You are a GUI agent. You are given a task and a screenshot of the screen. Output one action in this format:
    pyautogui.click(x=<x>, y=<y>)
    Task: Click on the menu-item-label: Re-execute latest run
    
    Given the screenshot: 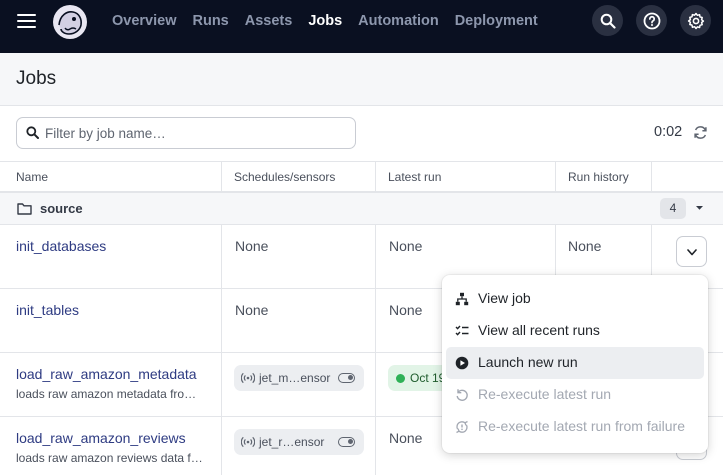 What is the action you would take?
    pyautogui.click(x=545, y=394)
    